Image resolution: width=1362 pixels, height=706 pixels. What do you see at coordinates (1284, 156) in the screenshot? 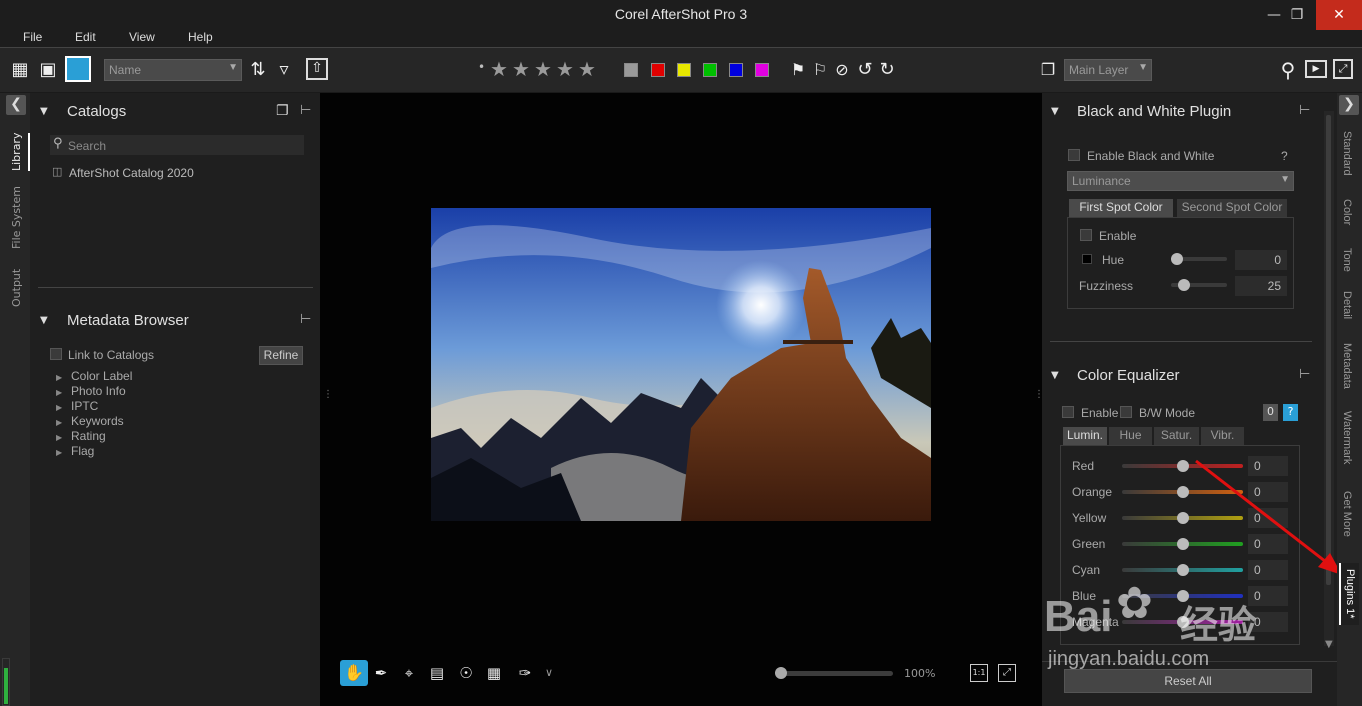
I see `bw-help-button: ?` at bounding box center [1284, 156].